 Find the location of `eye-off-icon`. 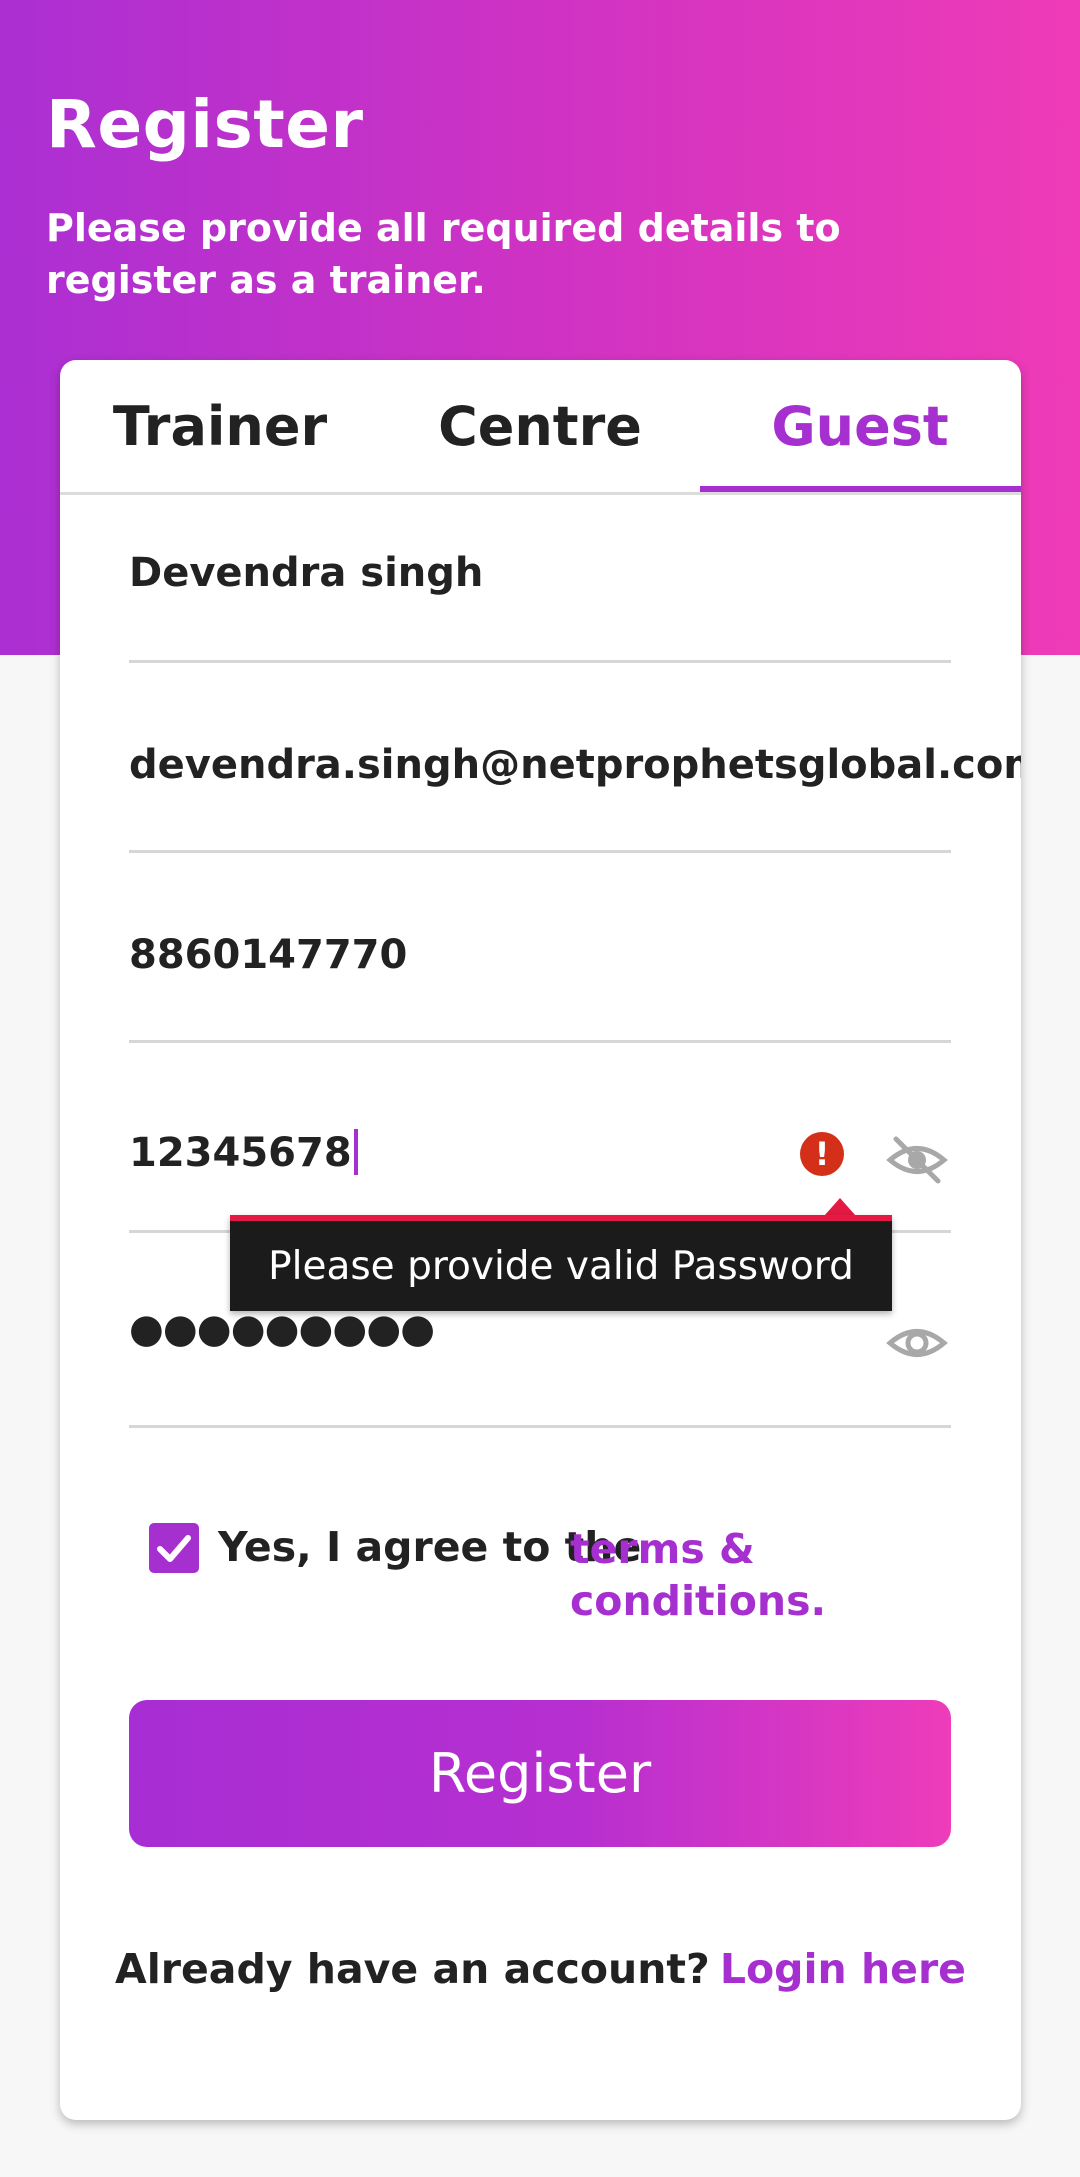

eye-off-icon is located at coordinates (917, 1160).